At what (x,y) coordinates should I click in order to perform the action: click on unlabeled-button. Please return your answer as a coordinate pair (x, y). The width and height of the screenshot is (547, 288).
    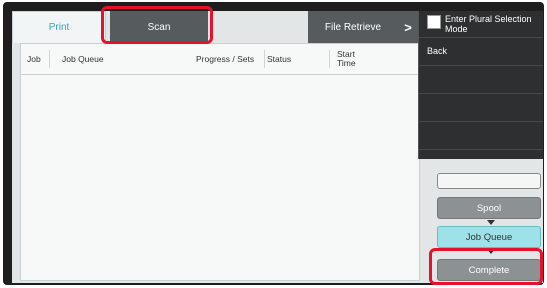
    Looking at the image, I should click on (489, 181).